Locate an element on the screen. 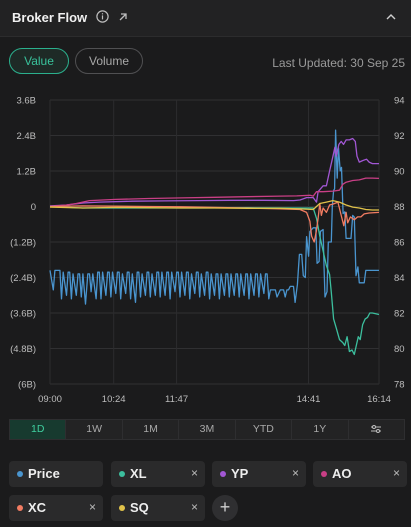  series-chip-yp: YP × is located at coordinates (259, 474).